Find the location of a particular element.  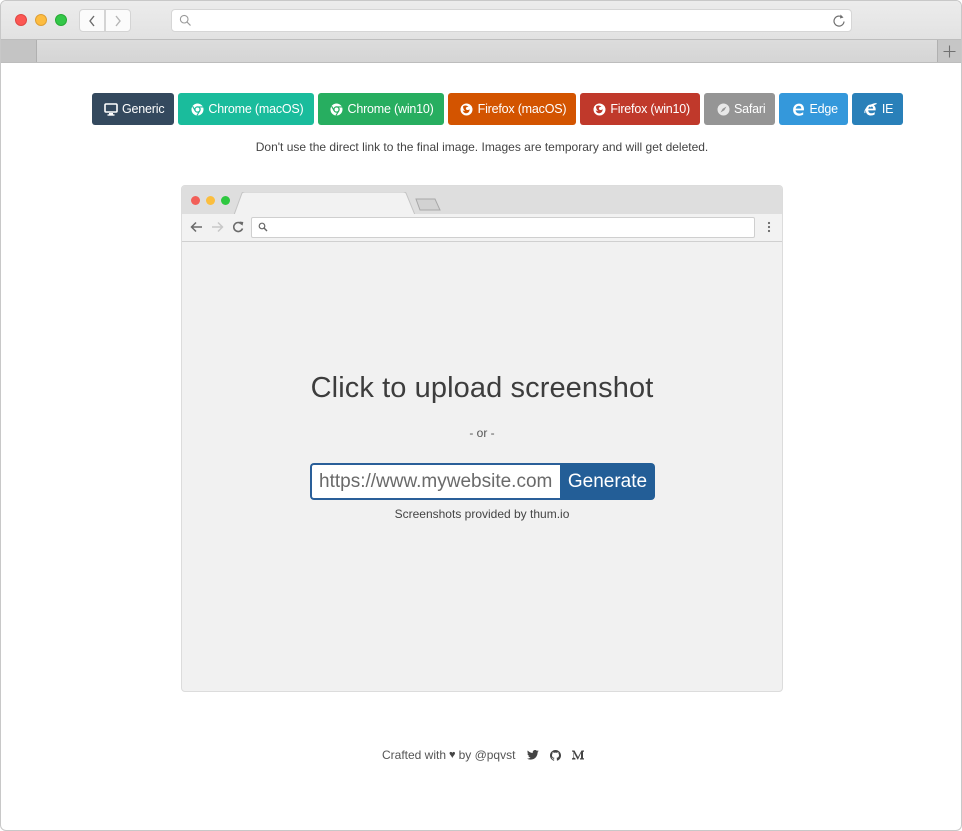

title-bar is located at coordinates (481, 20).